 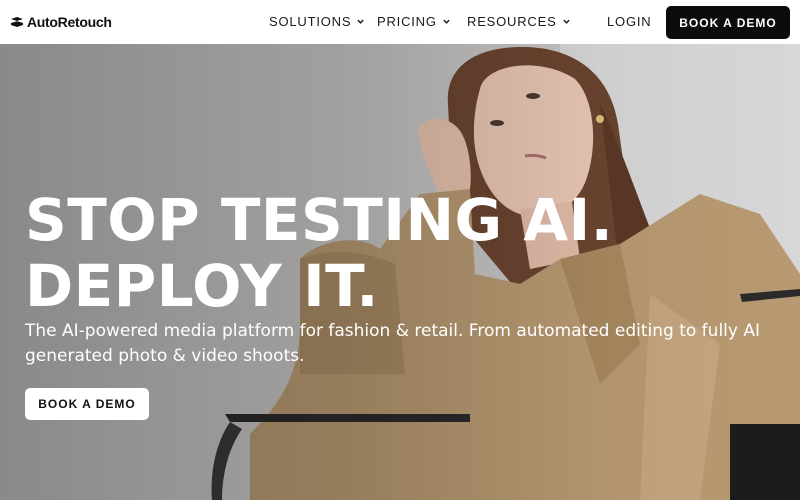 I want to click on hero-headline-line-2: DEPLOY IT., so click(x=202, y=286).